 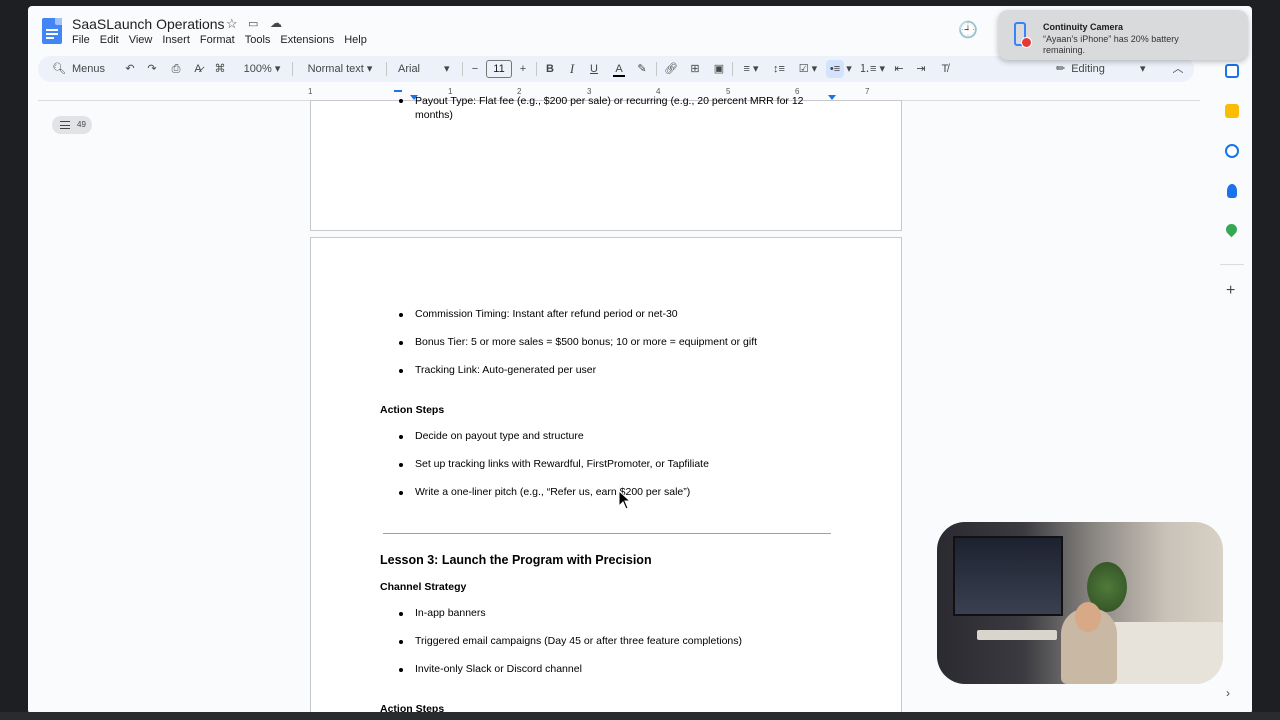 What do you see at coordinates (751, 69) in the screenshot?
I see `align-left-icon: ≡ ▾` at bounding box center [751, 69].